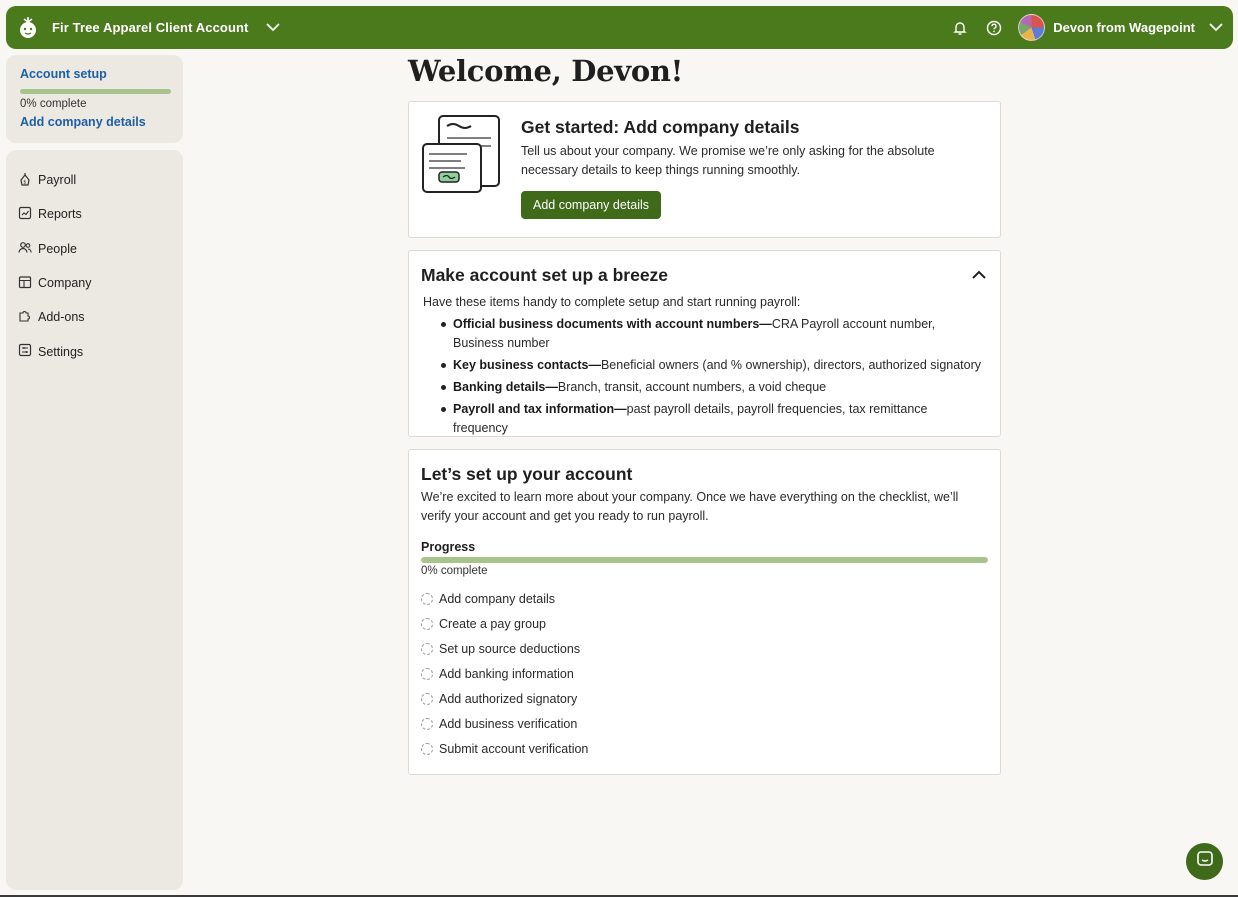 The height and width of the screenshot is (897, 1238). Describe the element at coordinates (504, 648) in the screenshot. I see `checklist-item: Set up source deductions` at that location.